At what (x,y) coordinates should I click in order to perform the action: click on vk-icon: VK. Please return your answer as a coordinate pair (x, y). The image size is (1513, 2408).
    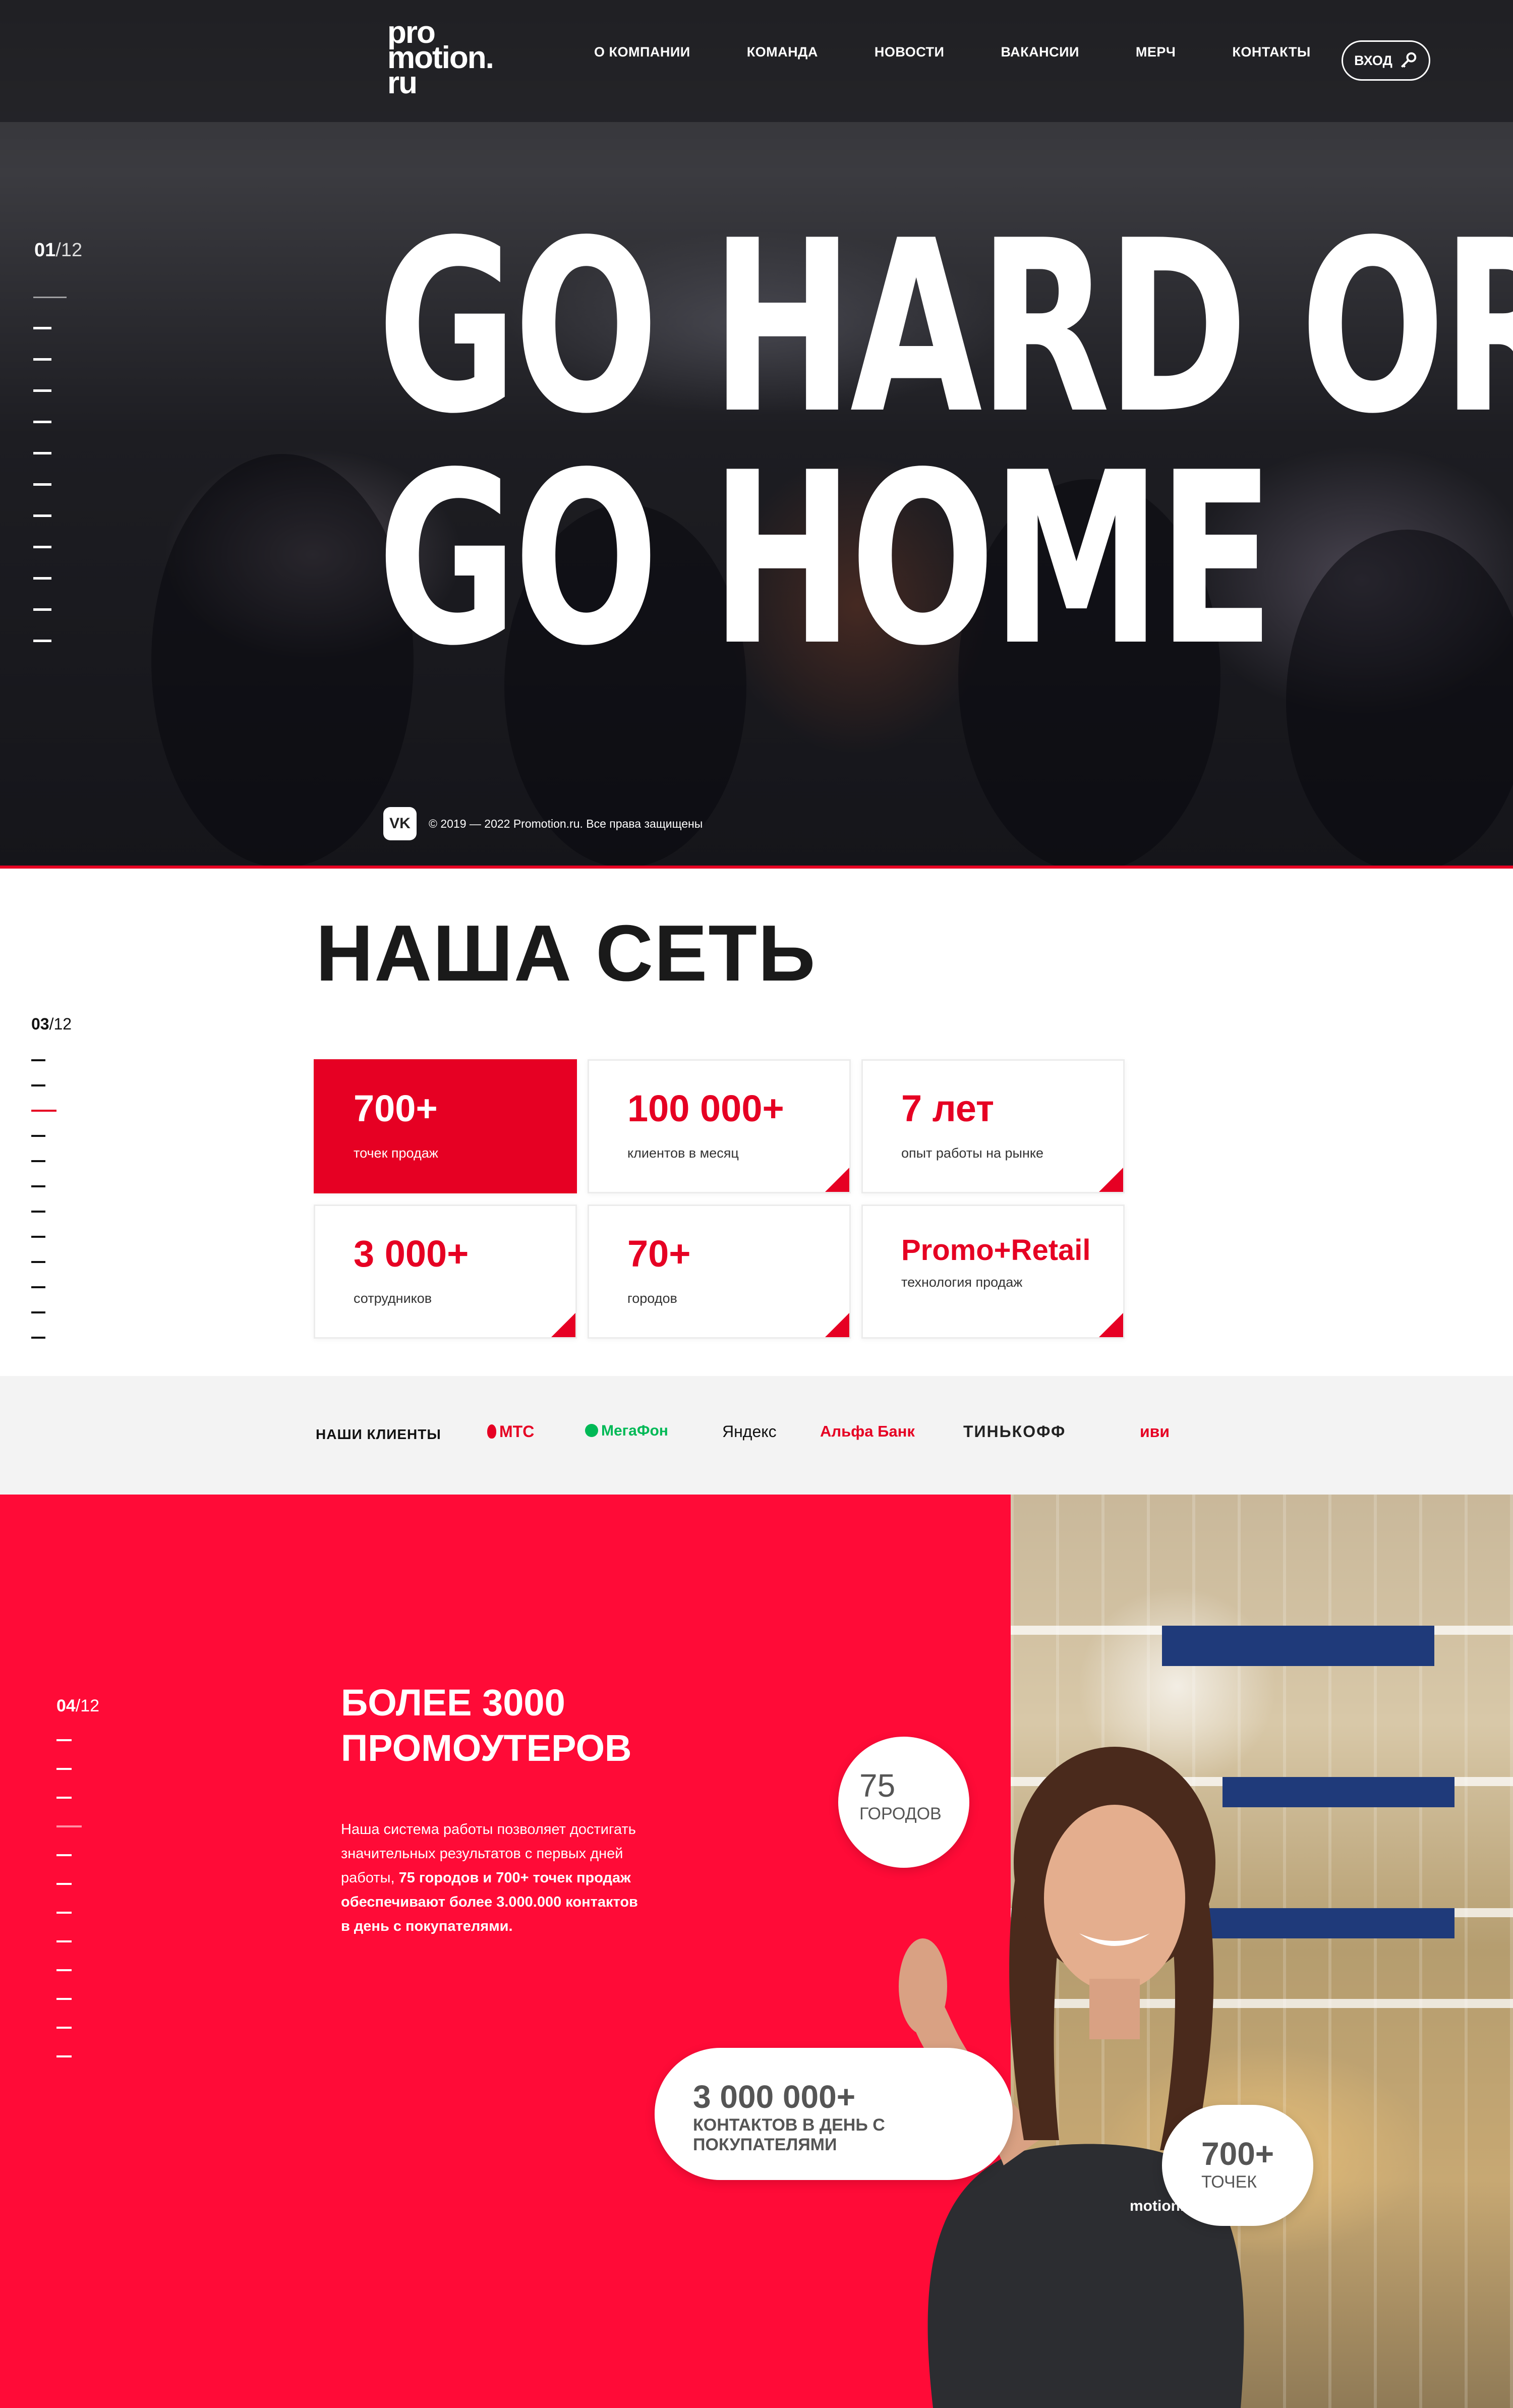
    Looking at the image, I should click on (400, 823).